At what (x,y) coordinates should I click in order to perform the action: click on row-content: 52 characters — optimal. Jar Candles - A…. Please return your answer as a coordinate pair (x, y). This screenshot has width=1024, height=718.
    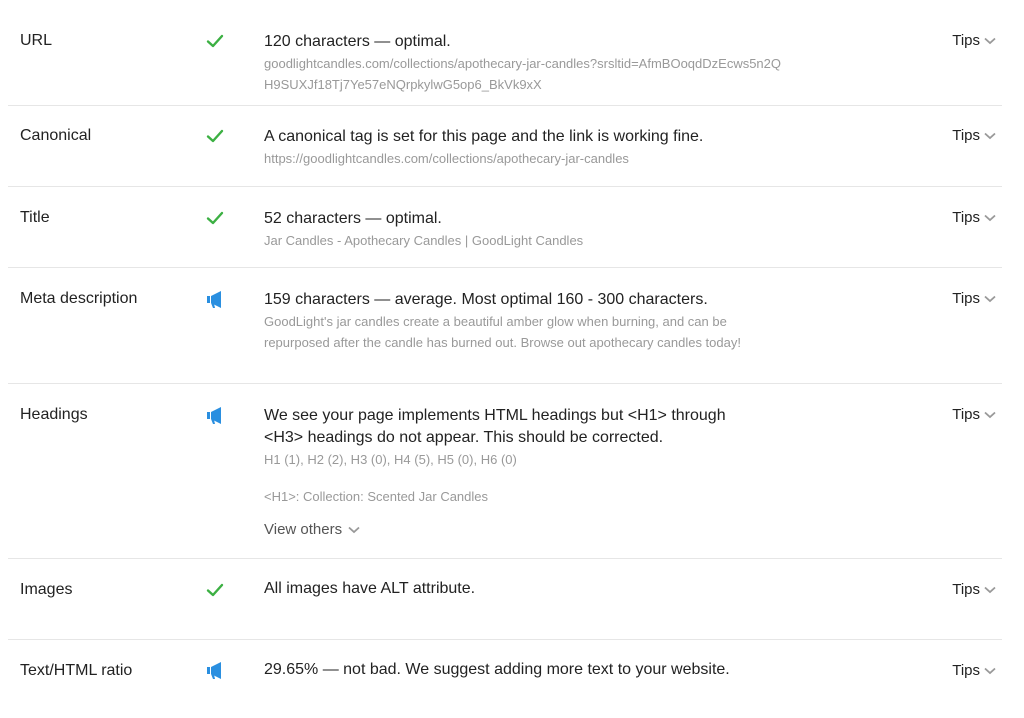
    Looking at the image, I should click on (524, 229).